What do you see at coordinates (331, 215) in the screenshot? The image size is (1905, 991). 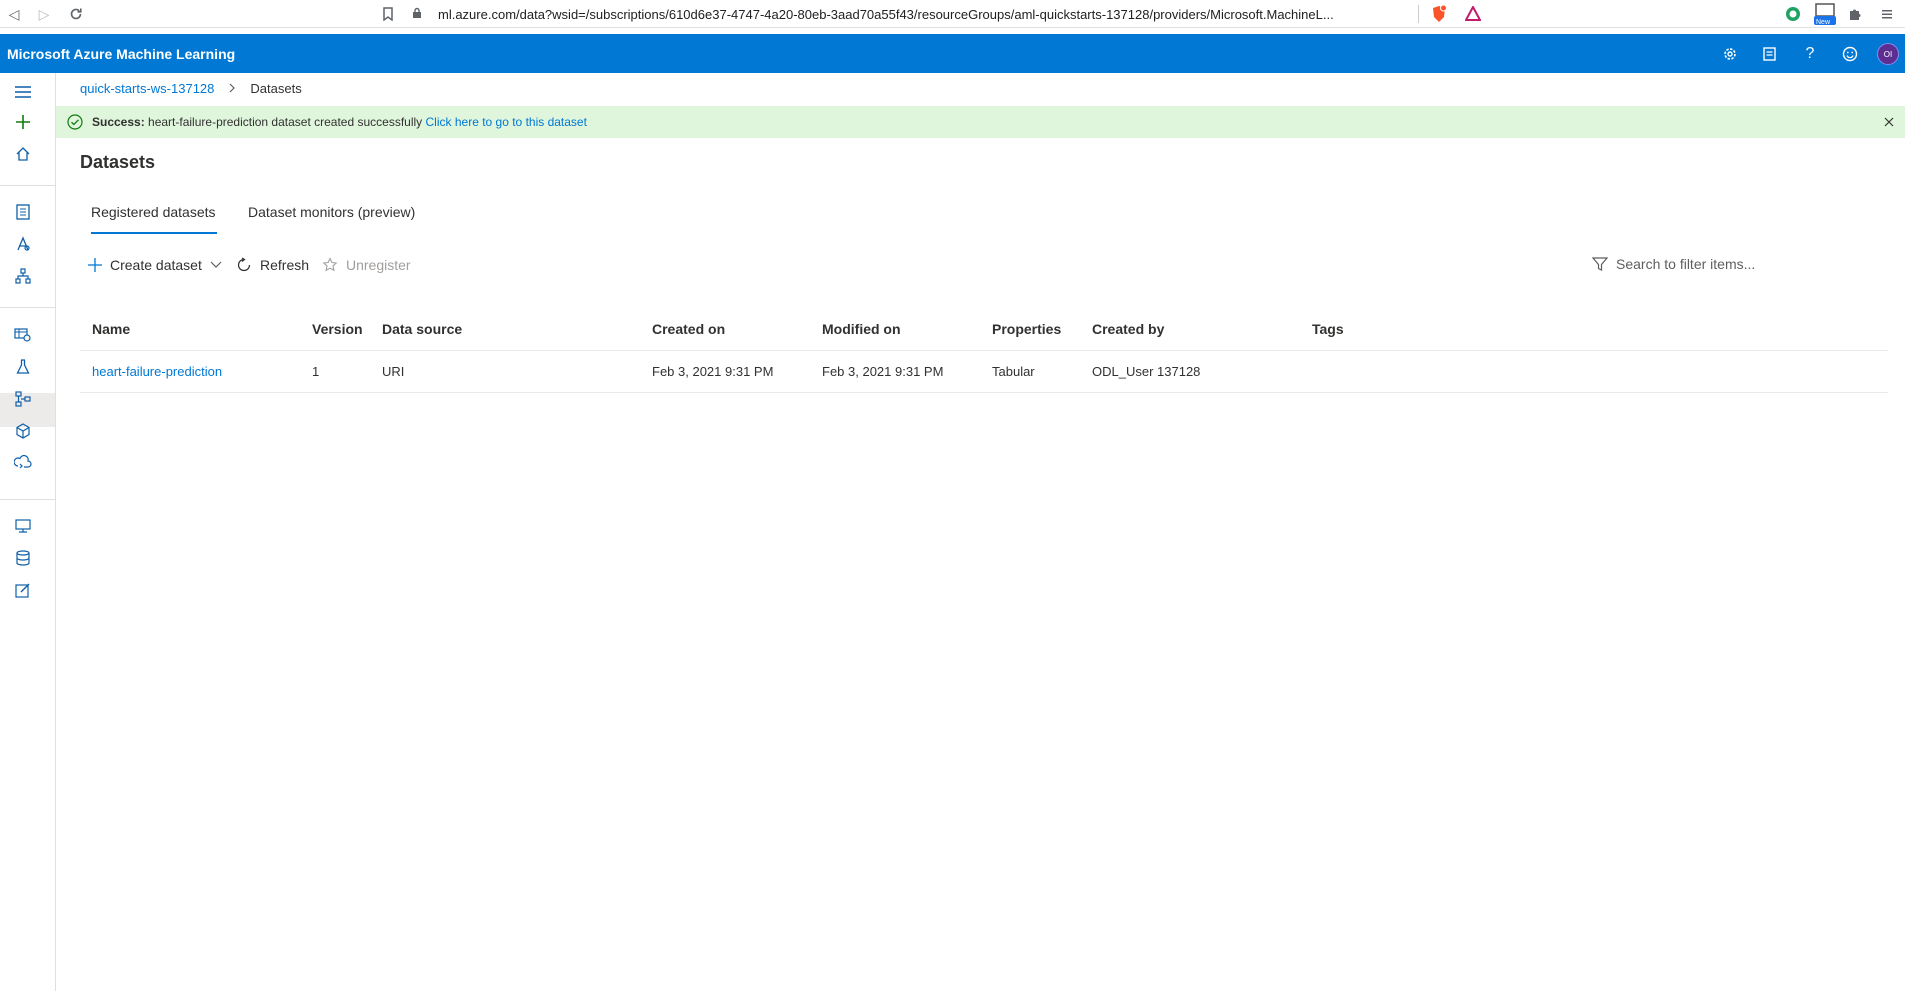 I see `tab-dataset-monitors: Dataset monitors (preview)` at bounding box center [331, 215].